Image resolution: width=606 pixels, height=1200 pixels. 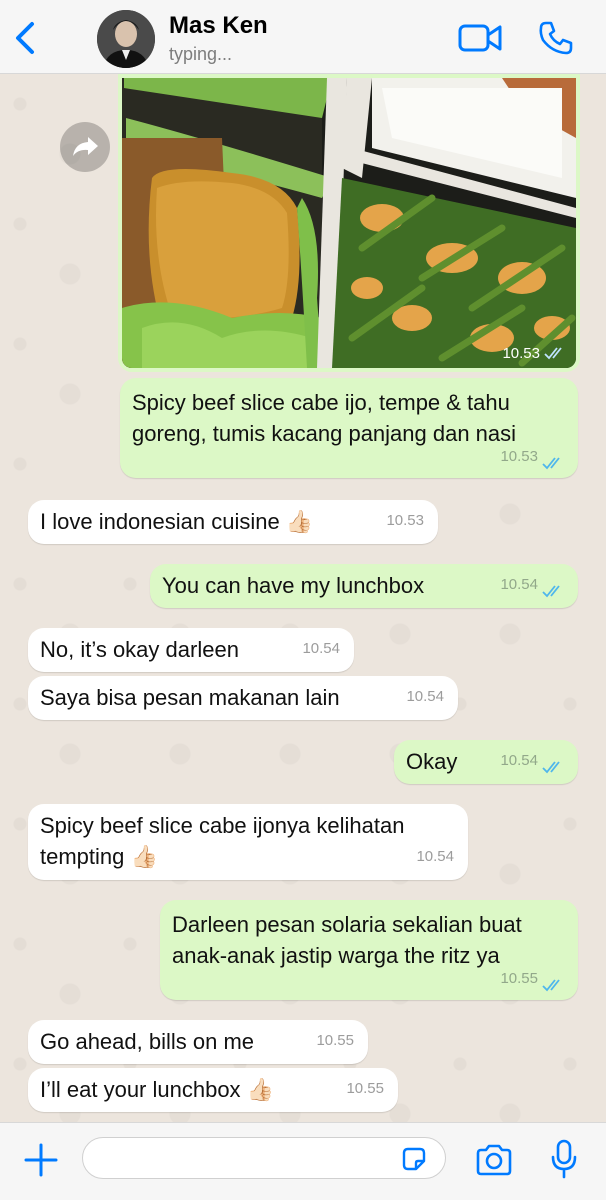 I want to click on message-text: Go ahead, bills on me, so click(x=147, y=1041).